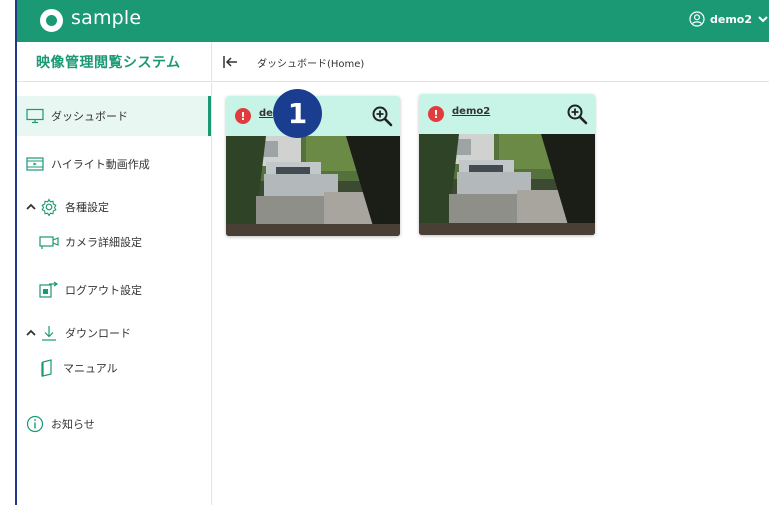 The width and height of the screenshot is (769, 505). Describe the element at coordinates (49, 333) in the screenshot. I see `download-icon` at that location.